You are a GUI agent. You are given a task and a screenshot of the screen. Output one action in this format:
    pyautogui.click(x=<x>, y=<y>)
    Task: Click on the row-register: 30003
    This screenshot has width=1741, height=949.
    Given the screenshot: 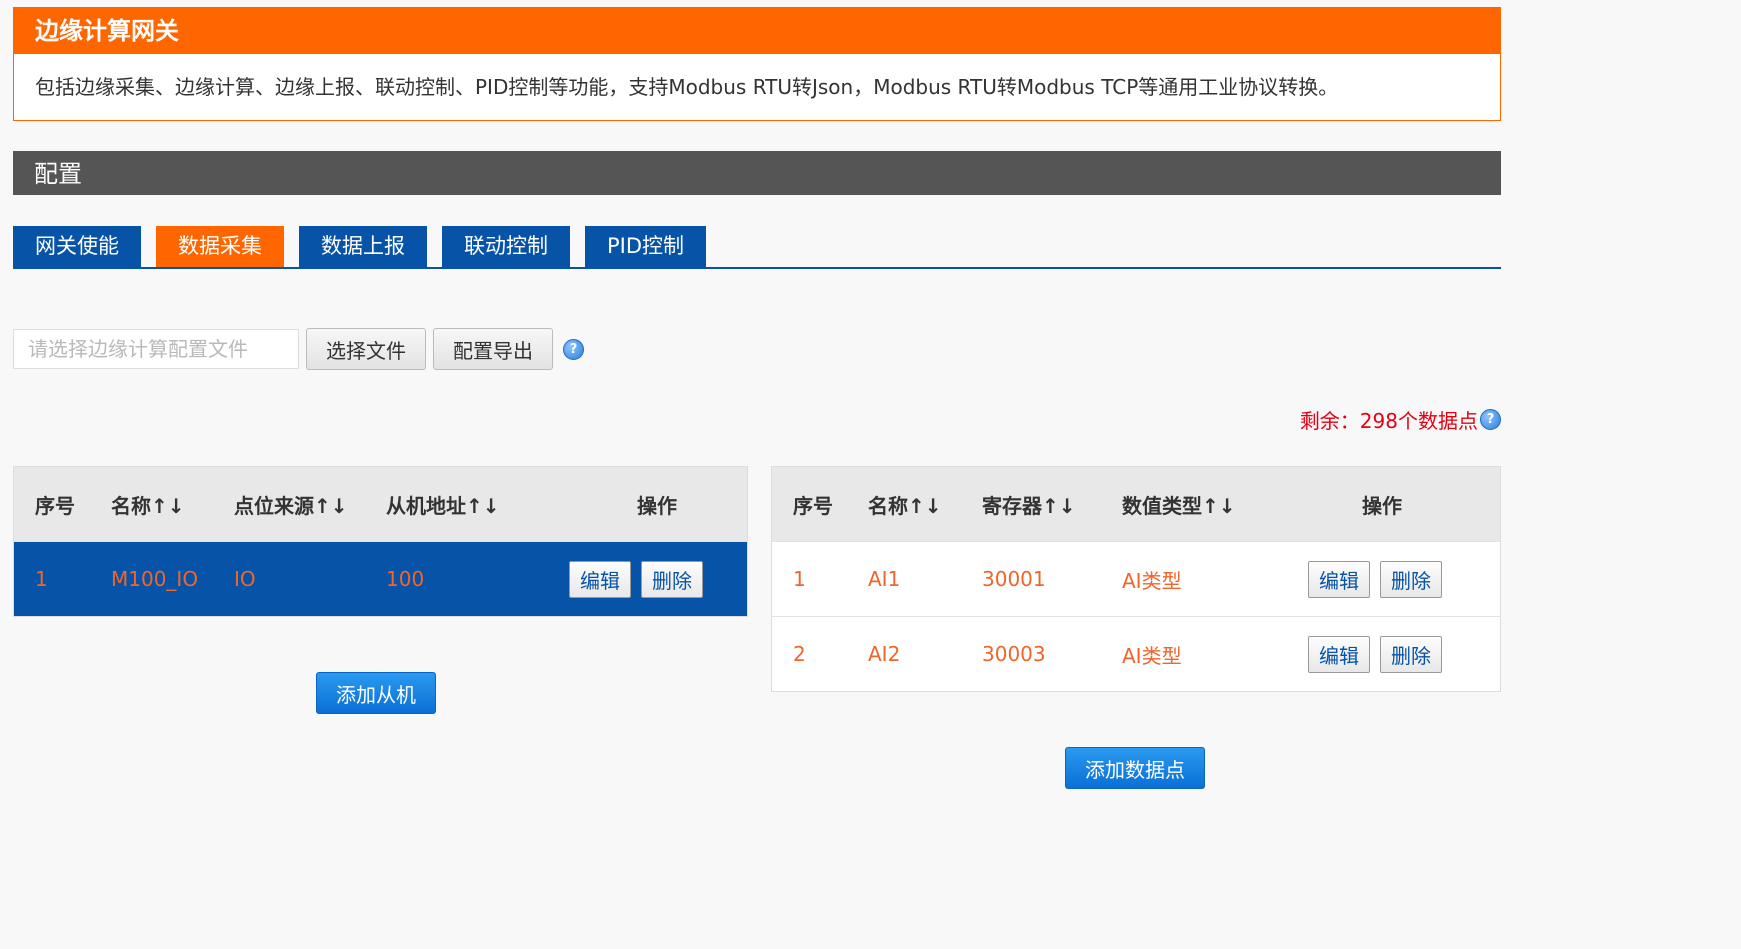 What is the action you would take?
    pyautogui.click(x=1052, y=653)
    